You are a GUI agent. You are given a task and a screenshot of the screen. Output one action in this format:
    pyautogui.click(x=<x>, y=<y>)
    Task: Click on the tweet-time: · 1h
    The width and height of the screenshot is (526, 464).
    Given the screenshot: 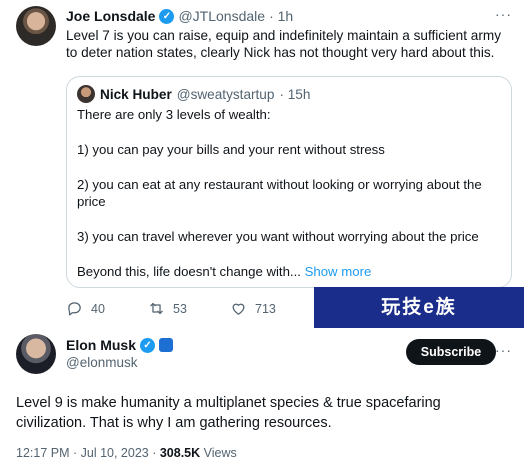 What is the action you would take?
    pyautogui.click(x=281, y=16)
    